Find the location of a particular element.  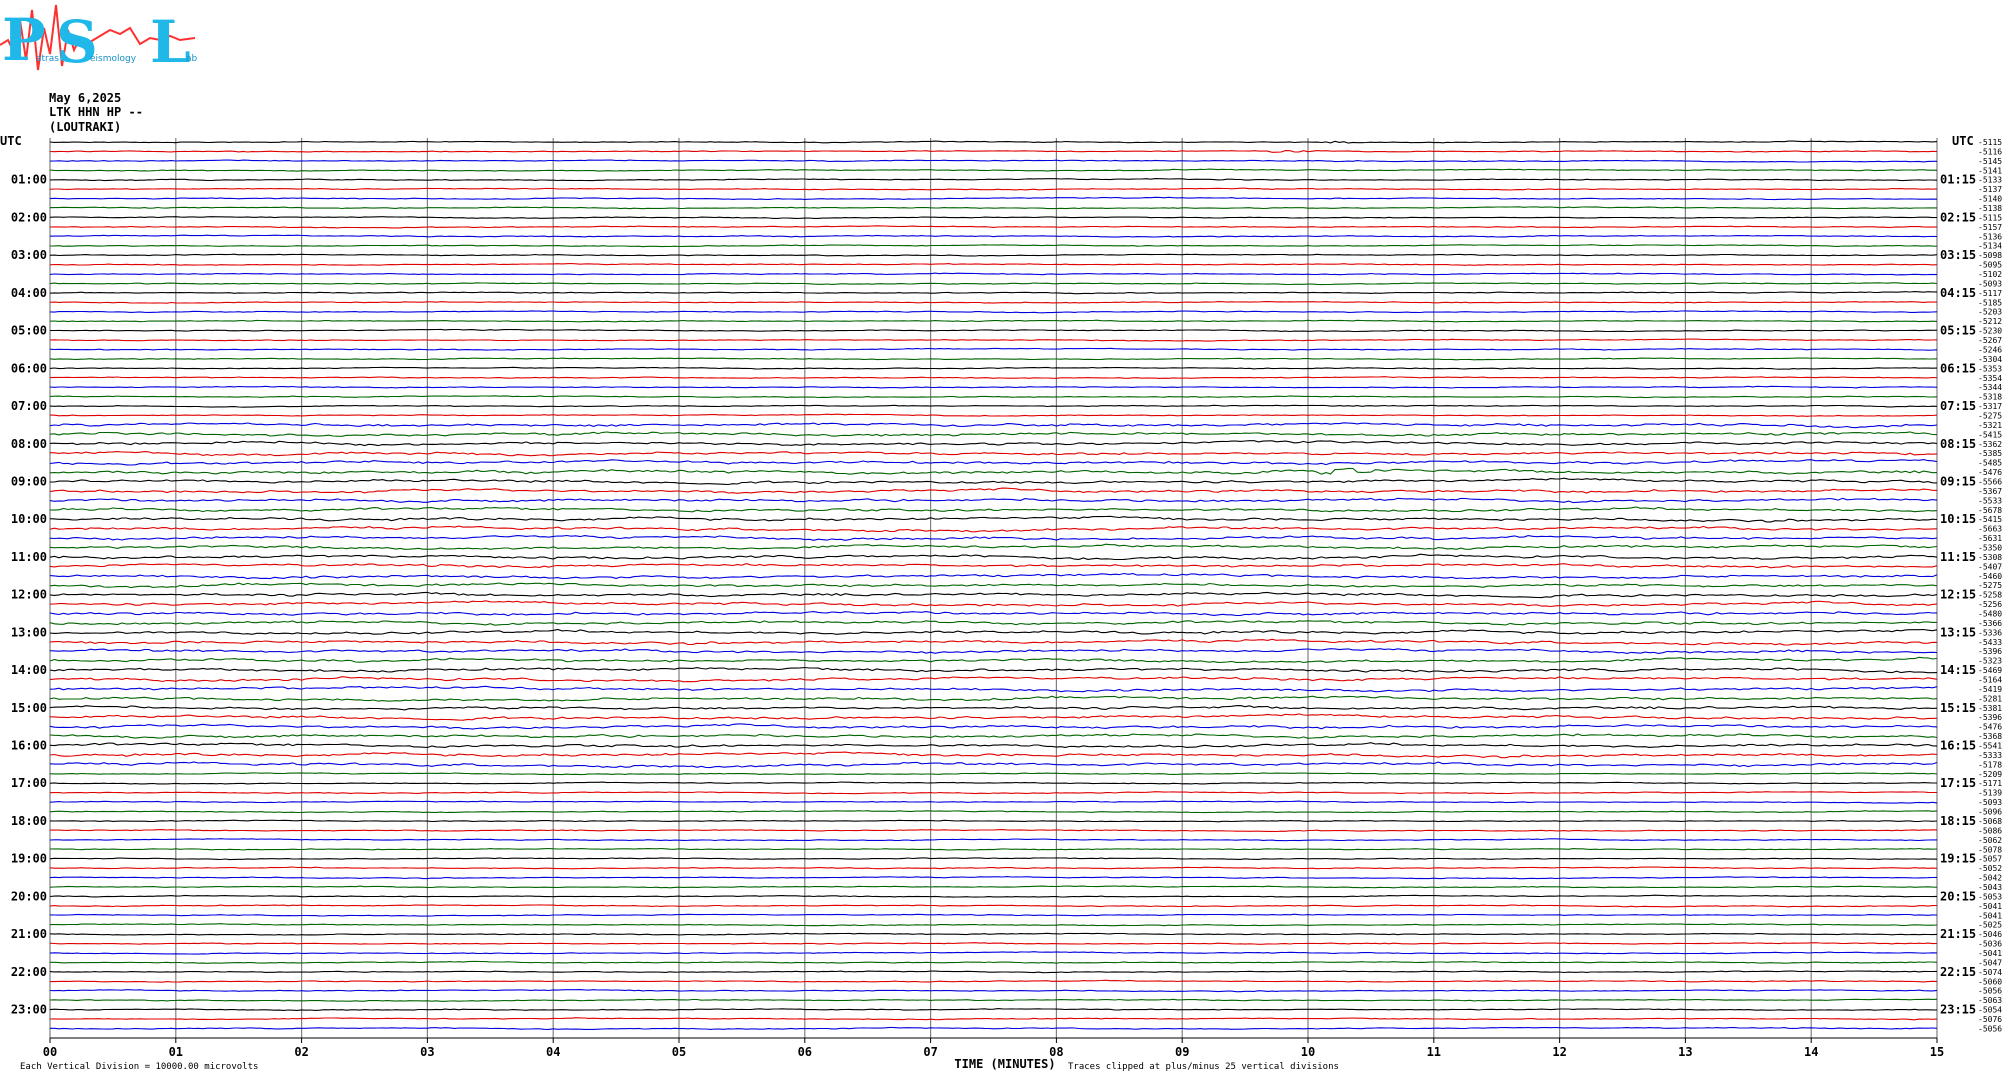

right-hour-label: 22:15 is located at coordinates (1958, 972).